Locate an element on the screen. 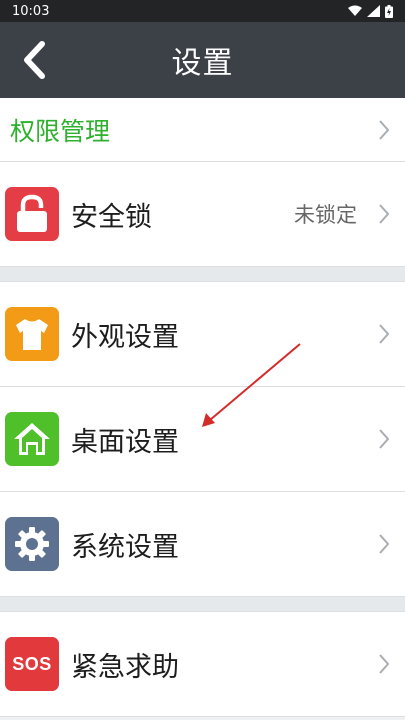 Image resolution: width=405 pixels, height=720 pixels. app-bar: 设置 is located at coordinates (202, 60).